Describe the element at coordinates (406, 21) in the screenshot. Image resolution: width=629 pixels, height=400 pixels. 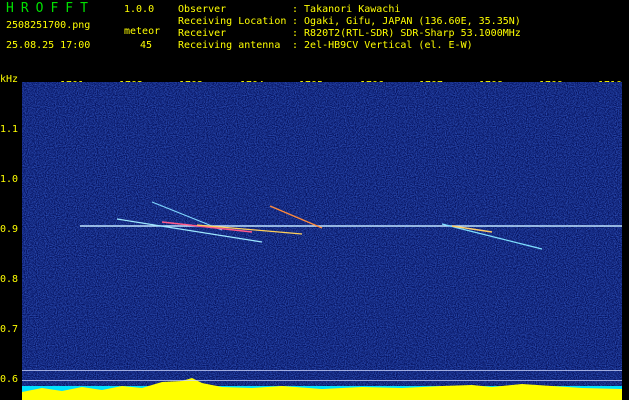
I see `location-value: : Ogaki, Gifu, JAPAN (136.60E, 35.35N)` at that location.